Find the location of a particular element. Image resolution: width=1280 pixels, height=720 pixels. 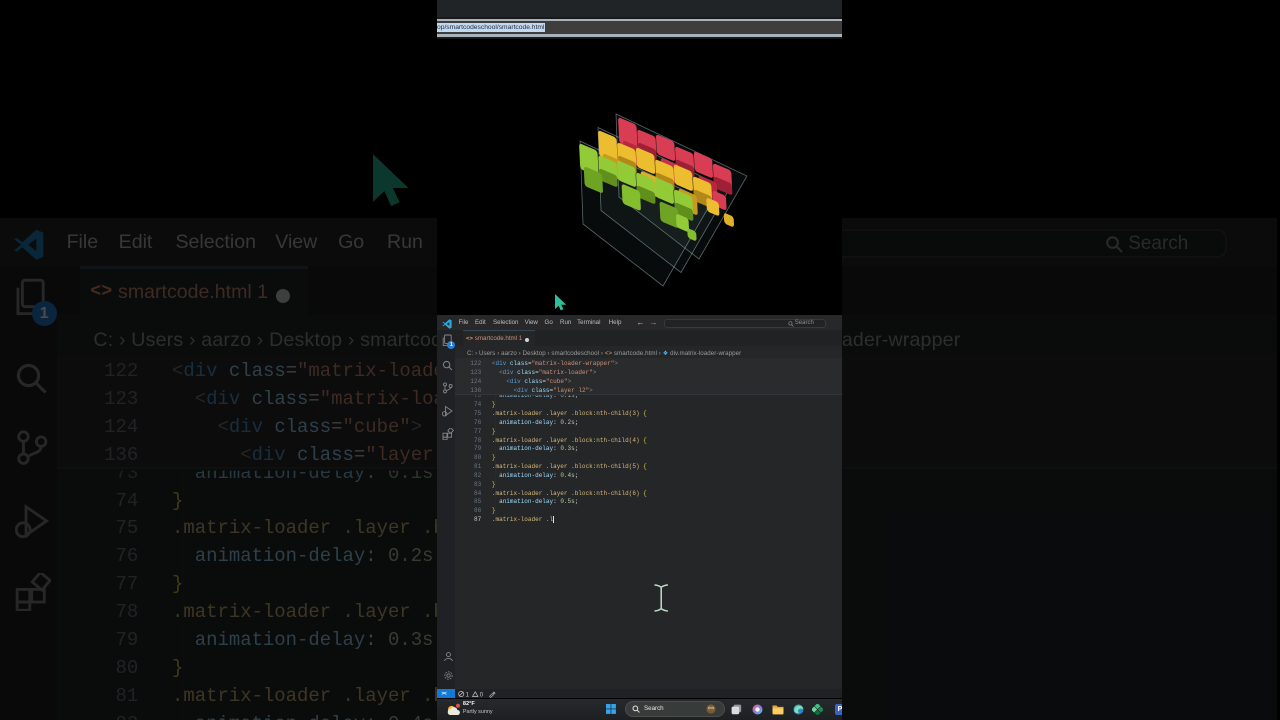

svg-text: 1 is located at coordinates (467, 695).